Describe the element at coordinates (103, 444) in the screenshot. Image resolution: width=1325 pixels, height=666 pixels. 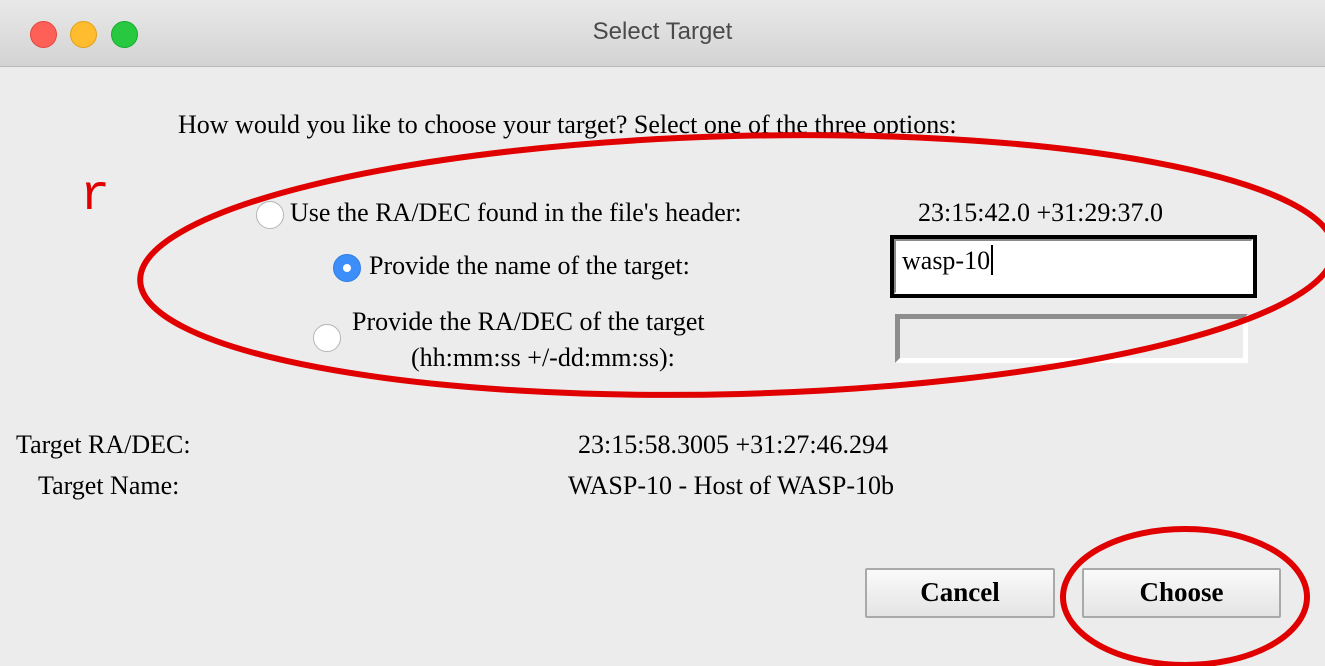
I see `target-radec-label: Target RA/DEC:` at that location.